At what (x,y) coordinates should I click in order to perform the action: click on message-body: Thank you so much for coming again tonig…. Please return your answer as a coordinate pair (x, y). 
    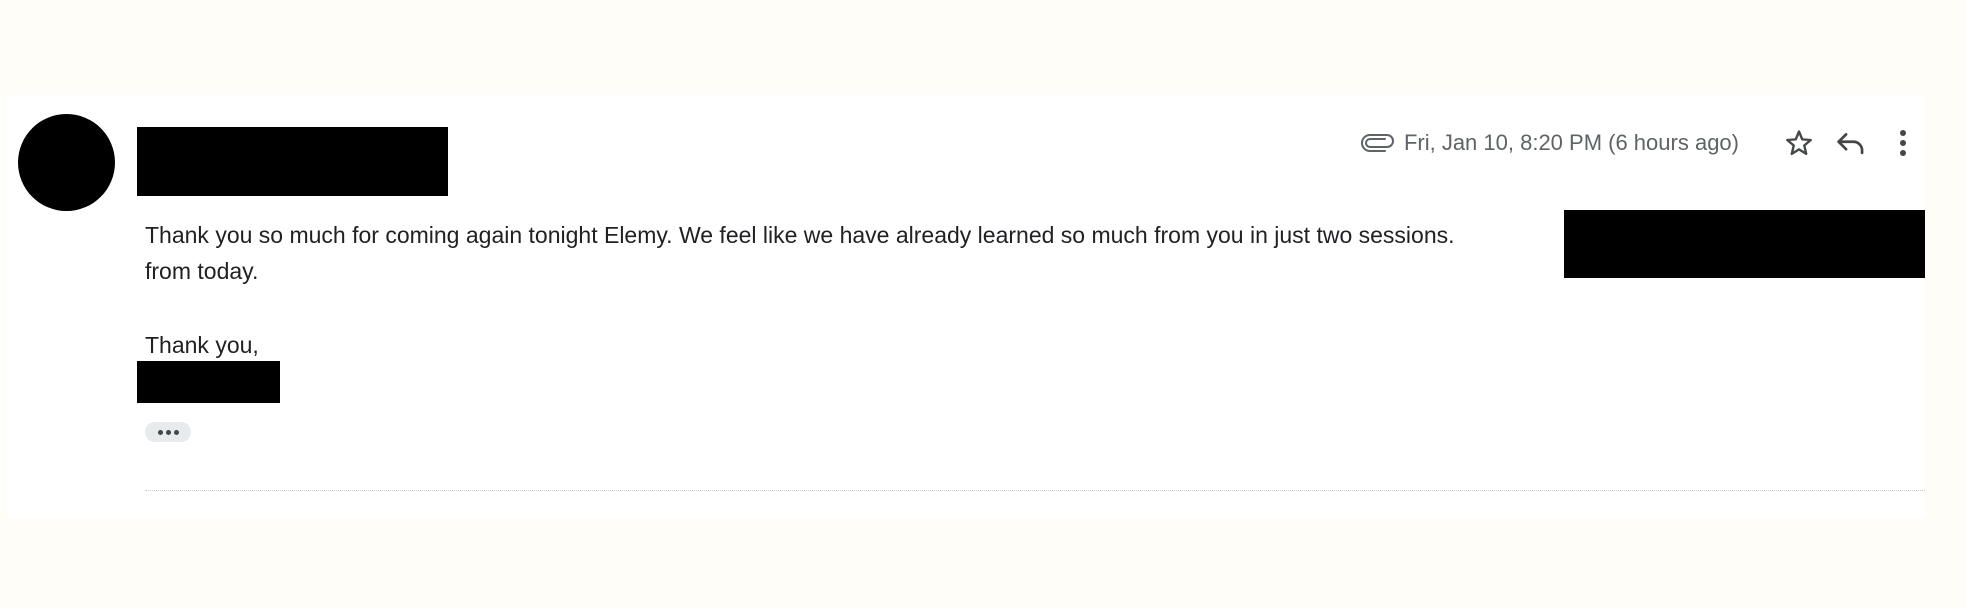
    Looking at the image, I should click on (800, 253).